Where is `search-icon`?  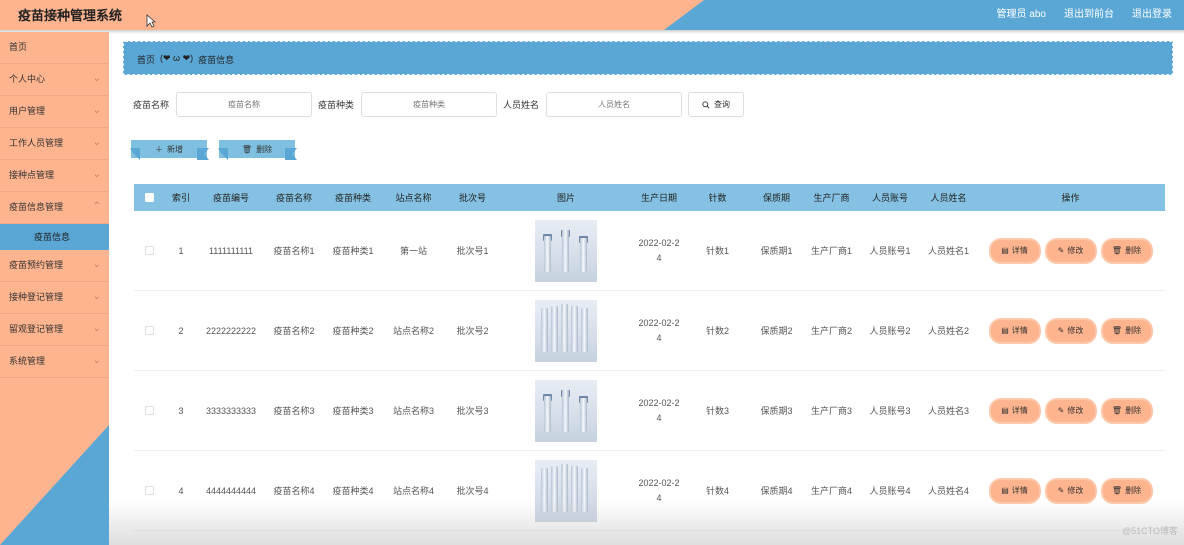
search-icon is located at coordinates (706, 104).